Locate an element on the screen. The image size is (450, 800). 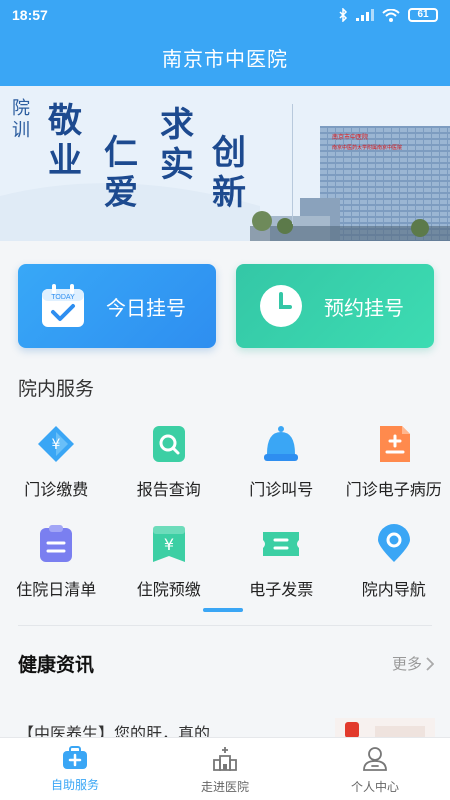
pager-active-indicator is located at coordinates (223, 610).